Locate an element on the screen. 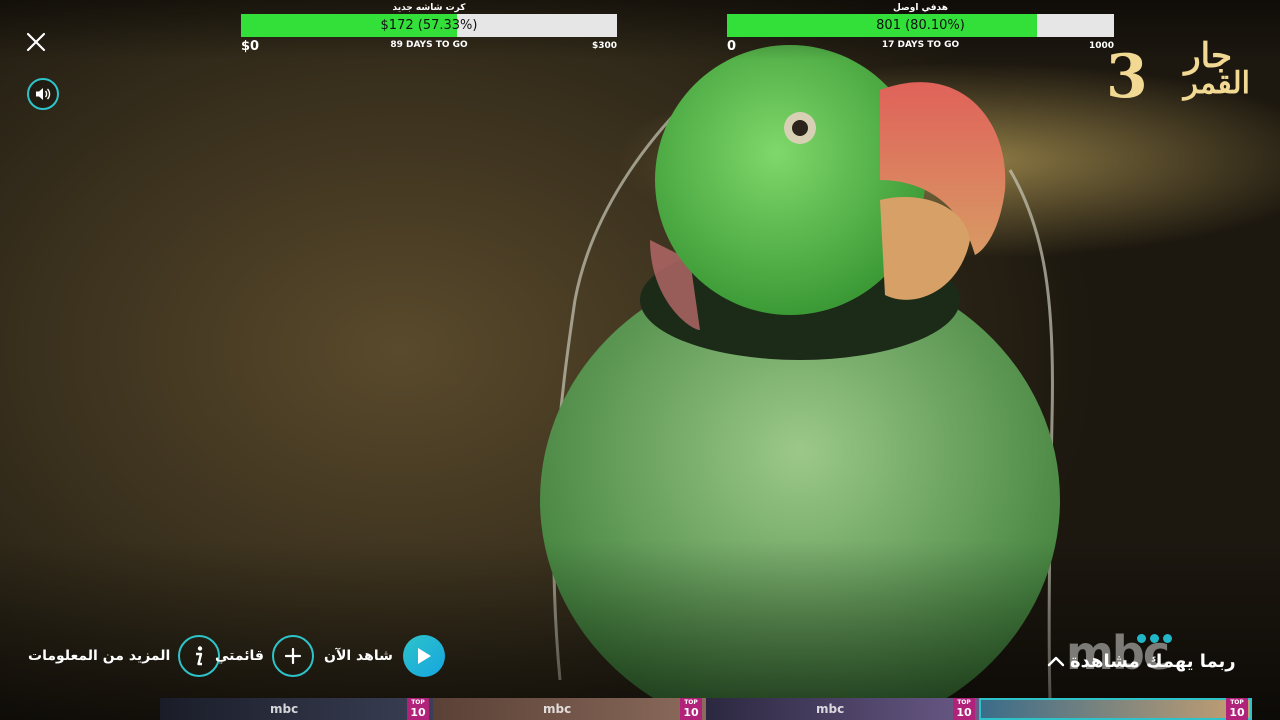 This screenshot has height=720, width=1280. volume-icon is located at coordinates (43, 94).